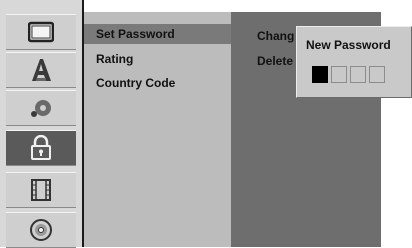  Describe the element at coordinates (354, 62) in the screenshot. I see `new-password-popup: New Password` at that location.